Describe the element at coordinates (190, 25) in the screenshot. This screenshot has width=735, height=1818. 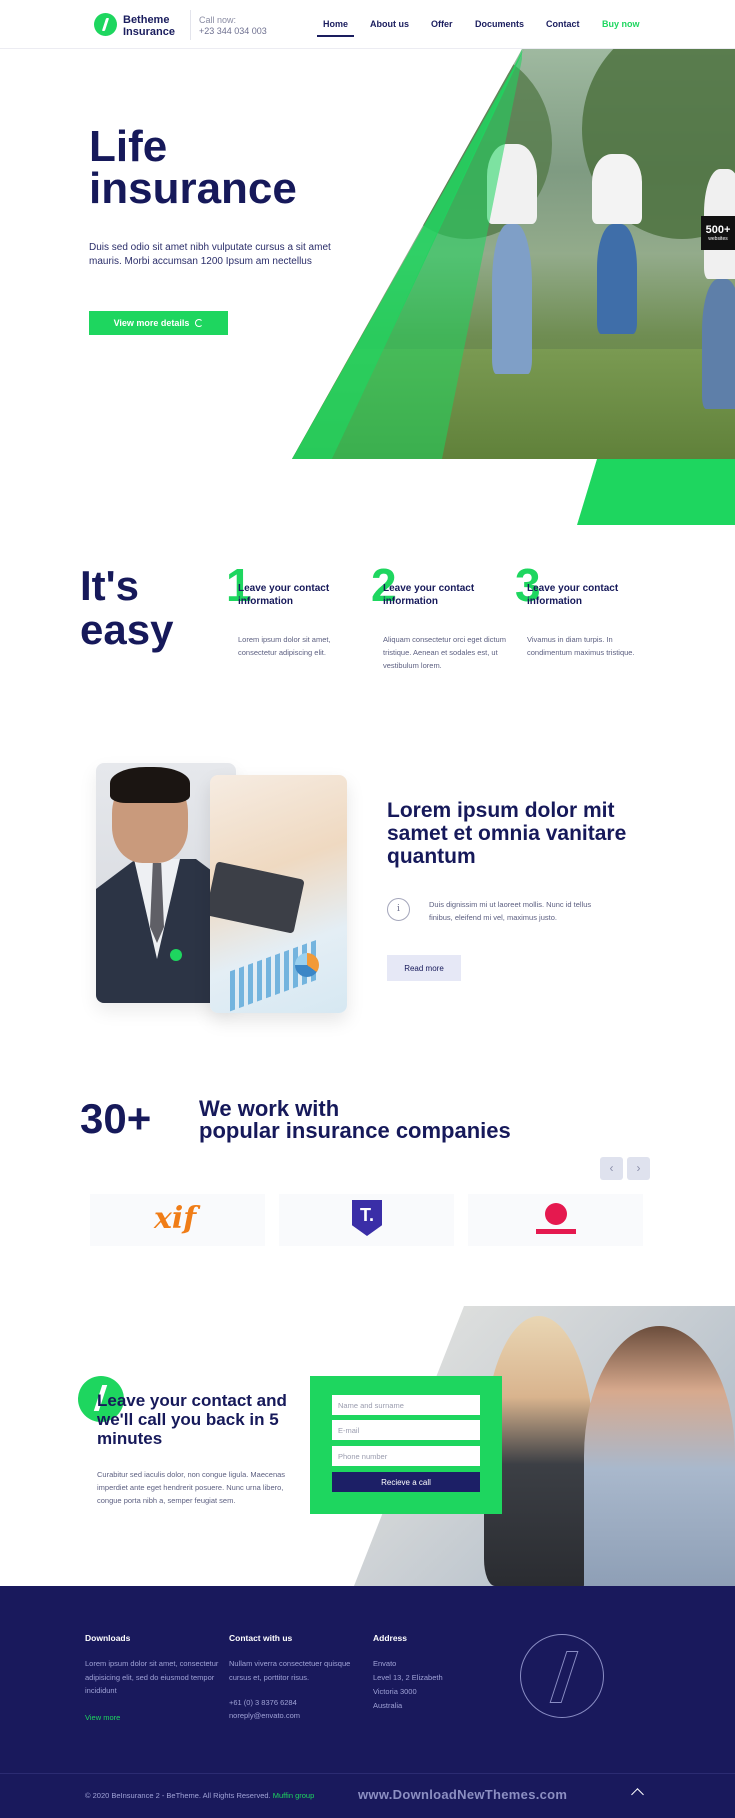
I see `header-divider` at that location.